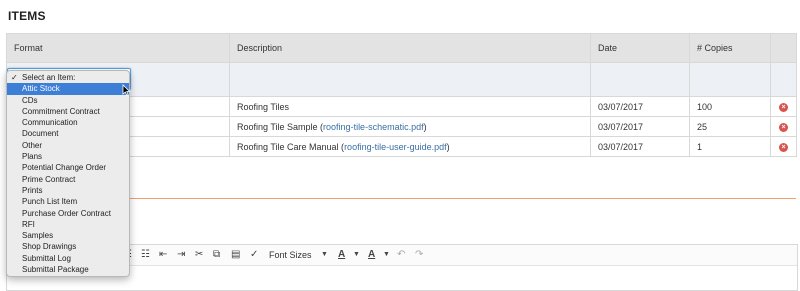 The width and height of the screenshot is (800, 291). I want to click on paste-icon: ▤, so click(235, 255).